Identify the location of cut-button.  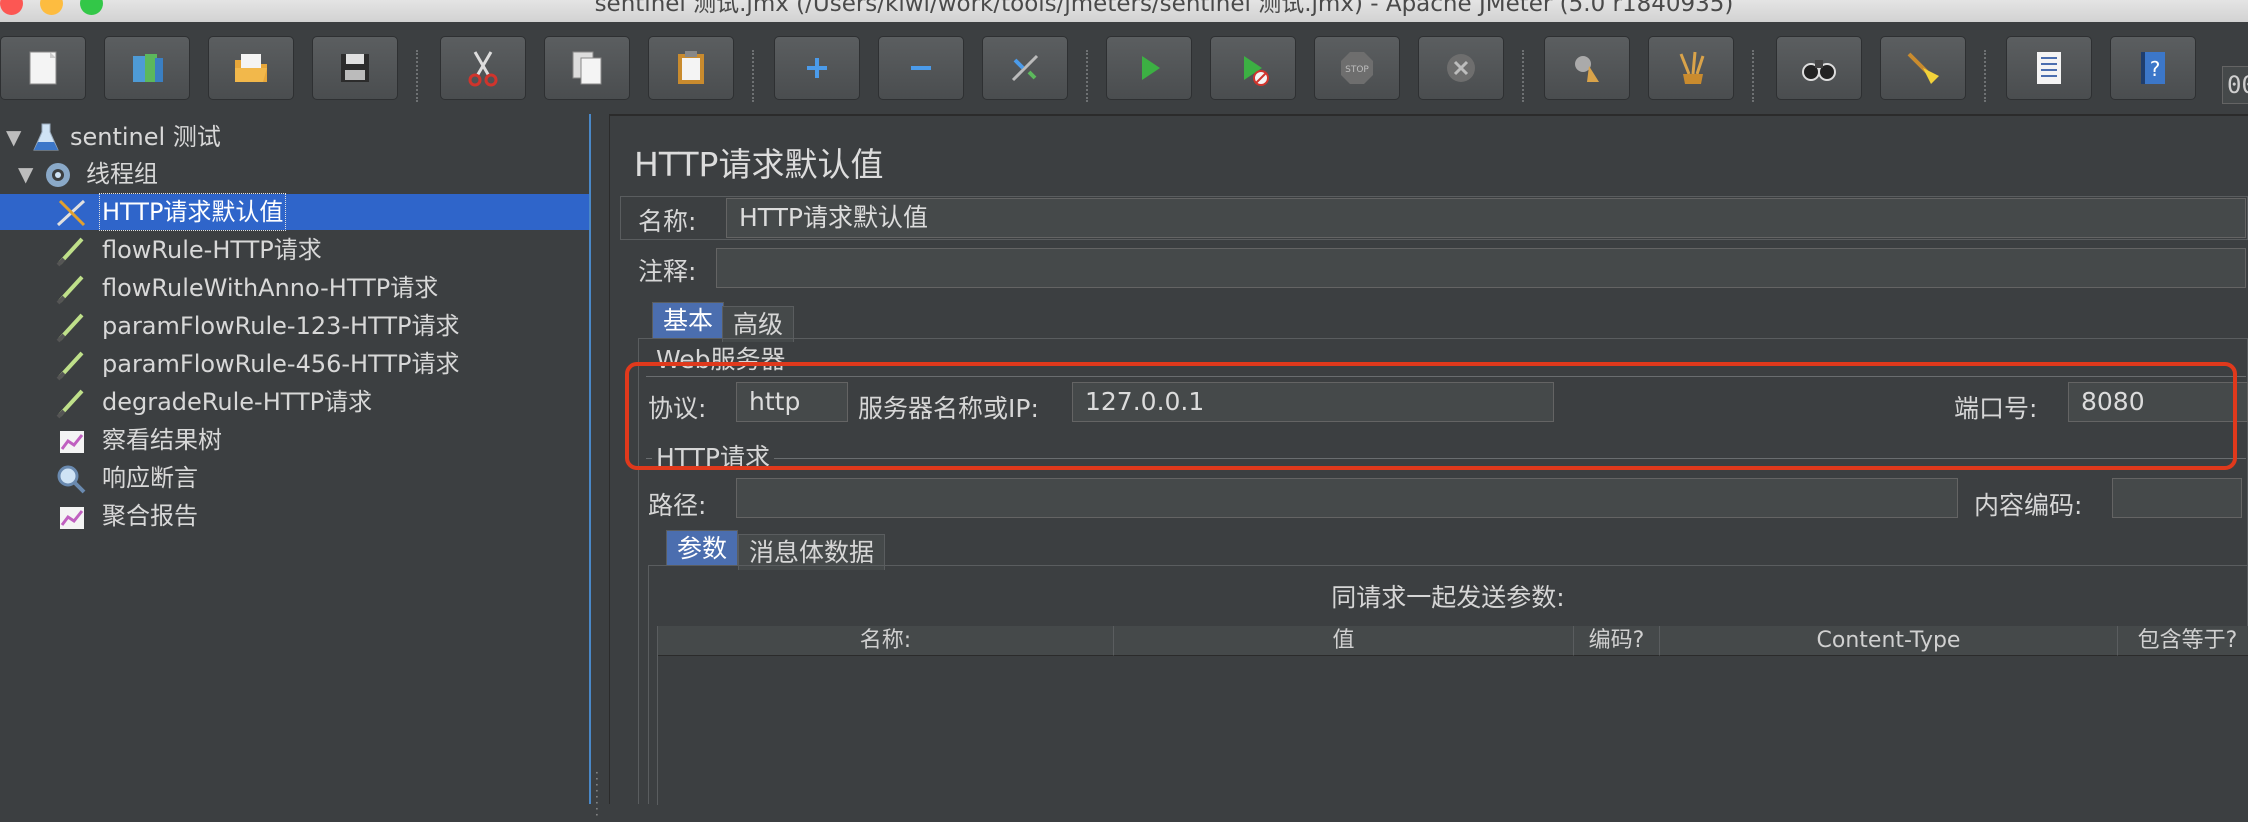
(483, 68).